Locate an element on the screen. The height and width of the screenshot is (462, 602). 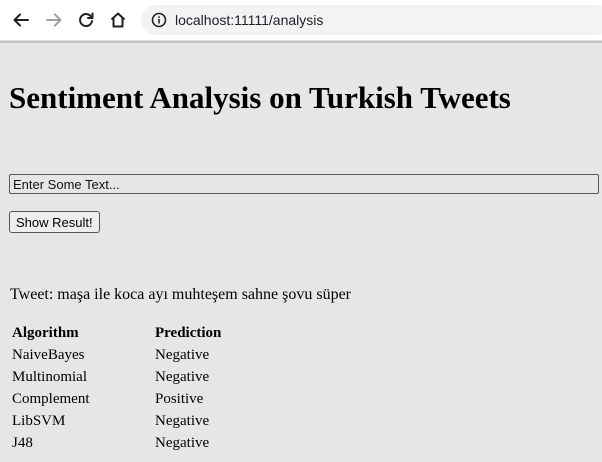
home-button is located at coordinates (118, 20).